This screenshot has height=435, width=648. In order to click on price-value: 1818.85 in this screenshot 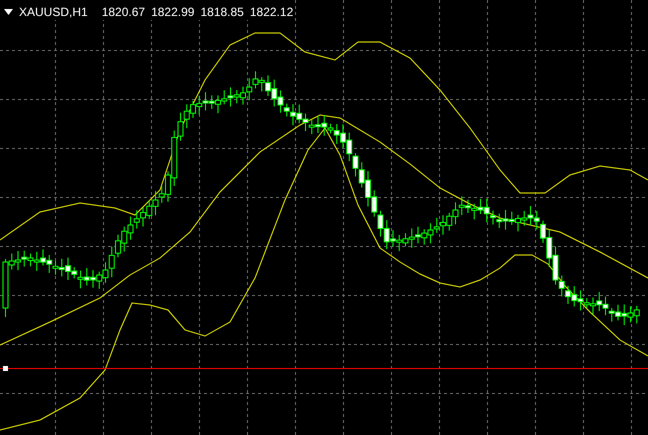, I will do `click(222, 12)`.